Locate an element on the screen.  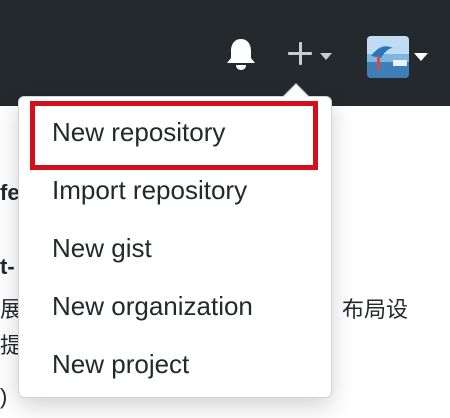
dropdown-pointer-fill is located at coordinates (296, 91).